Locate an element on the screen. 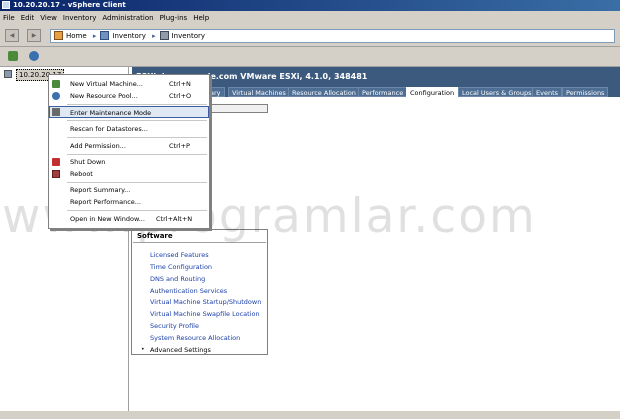 Image resolution: width=620 pixels, height=419 pixels. reboot-icon is located at coordinates (56, 174).